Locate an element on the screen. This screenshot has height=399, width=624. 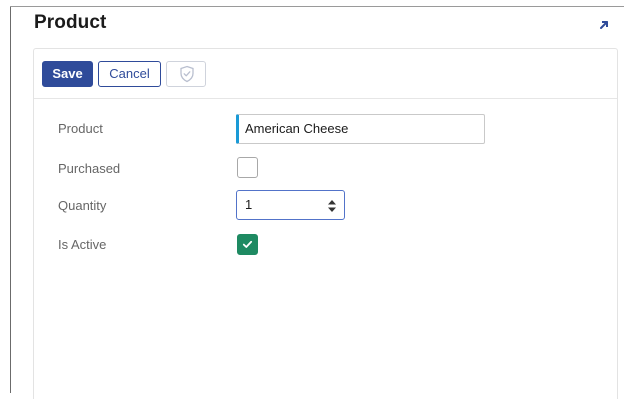
quantity-label: Quantity is located at coordinates (82, 205).